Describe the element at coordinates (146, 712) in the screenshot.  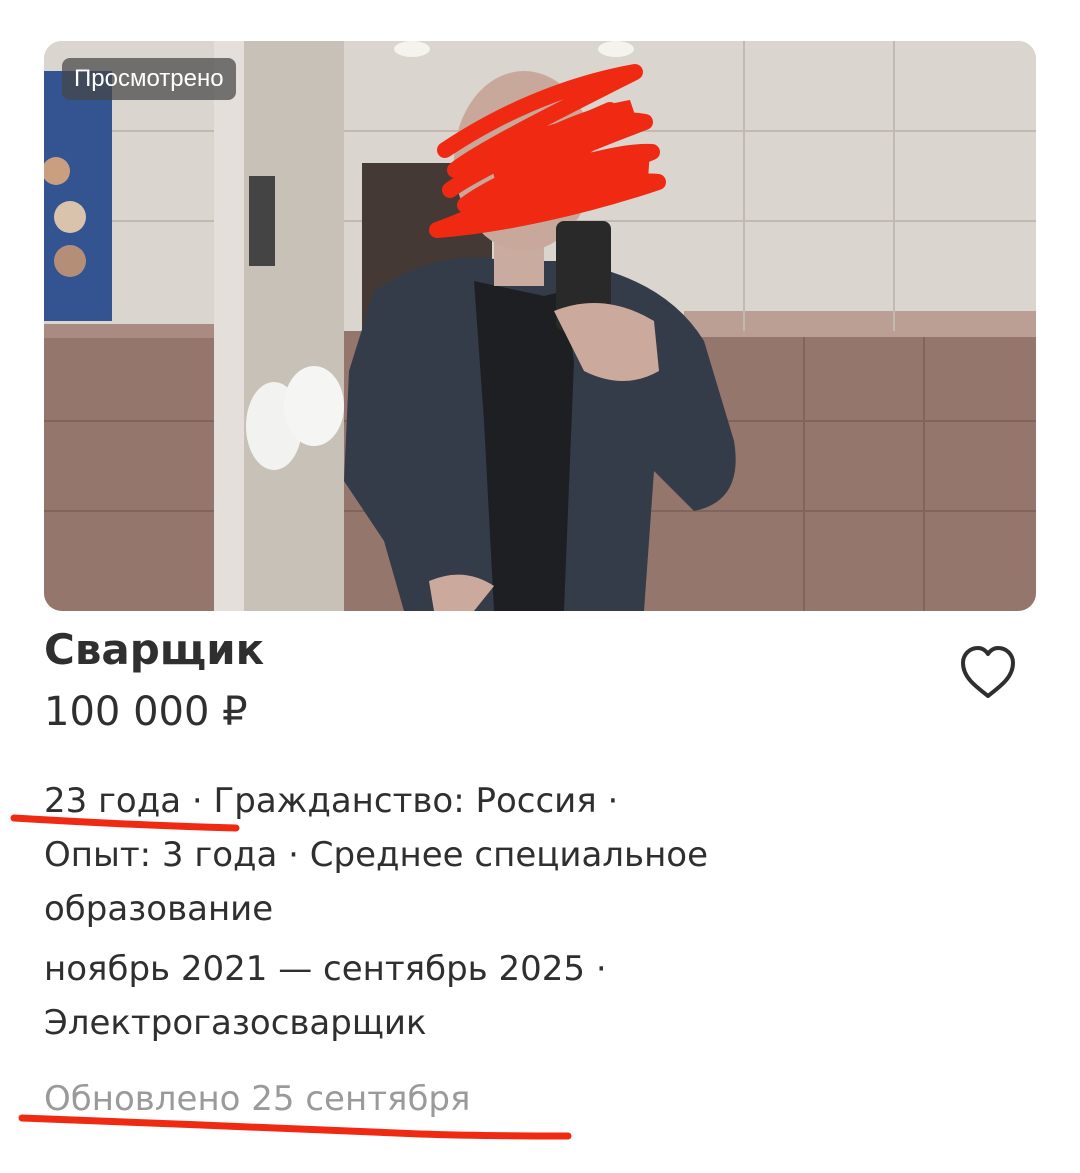
I see `listing-price: 100 000 ₽` at that location.